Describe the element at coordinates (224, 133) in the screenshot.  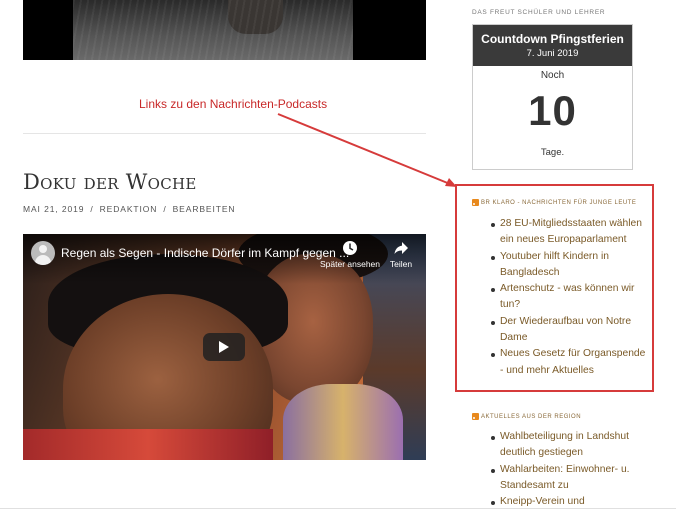
I see `post-divider` at that location.